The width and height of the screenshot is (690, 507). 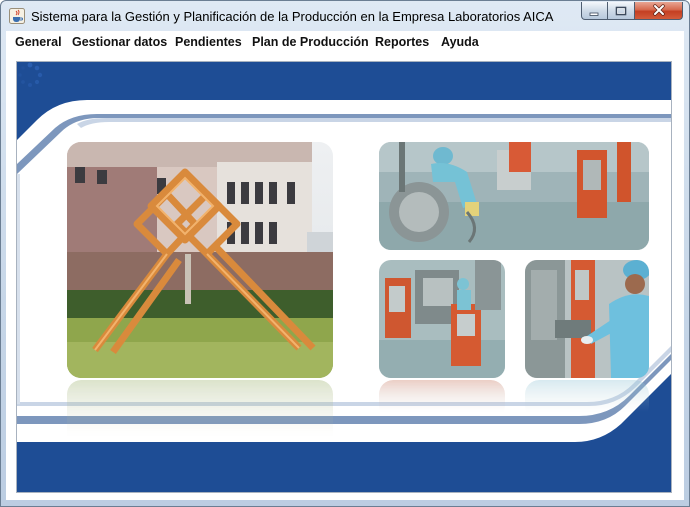 What do you see at coordinates (17, 16) in the screenshot?
I see `java-cup-icon` at bounding box center [17, 16].